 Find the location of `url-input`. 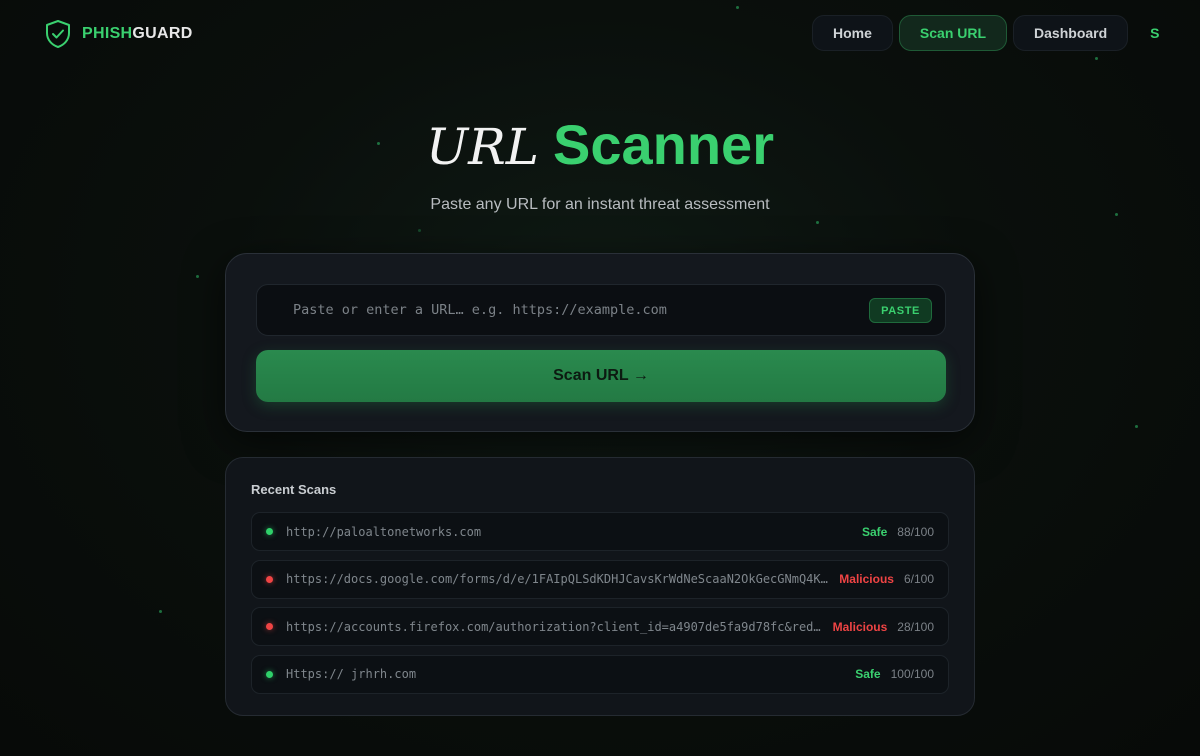

url-input is located at coordinates (573, 310).